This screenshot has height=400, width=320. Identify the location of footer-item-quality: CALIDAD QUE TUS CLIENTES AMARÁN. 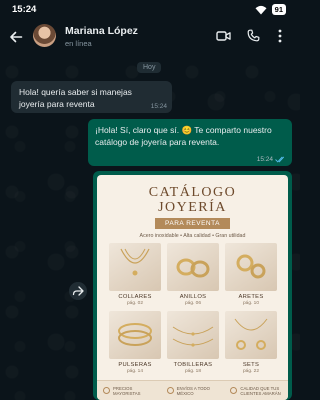
(256, 390).